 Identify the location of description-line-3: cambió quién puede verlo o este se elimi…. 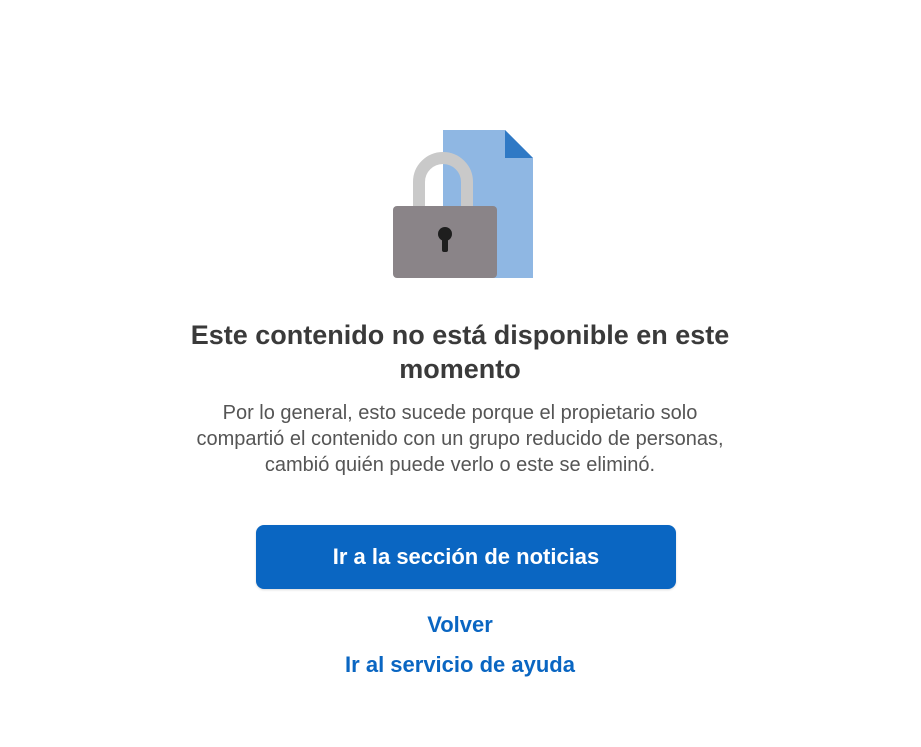
(460, 465).